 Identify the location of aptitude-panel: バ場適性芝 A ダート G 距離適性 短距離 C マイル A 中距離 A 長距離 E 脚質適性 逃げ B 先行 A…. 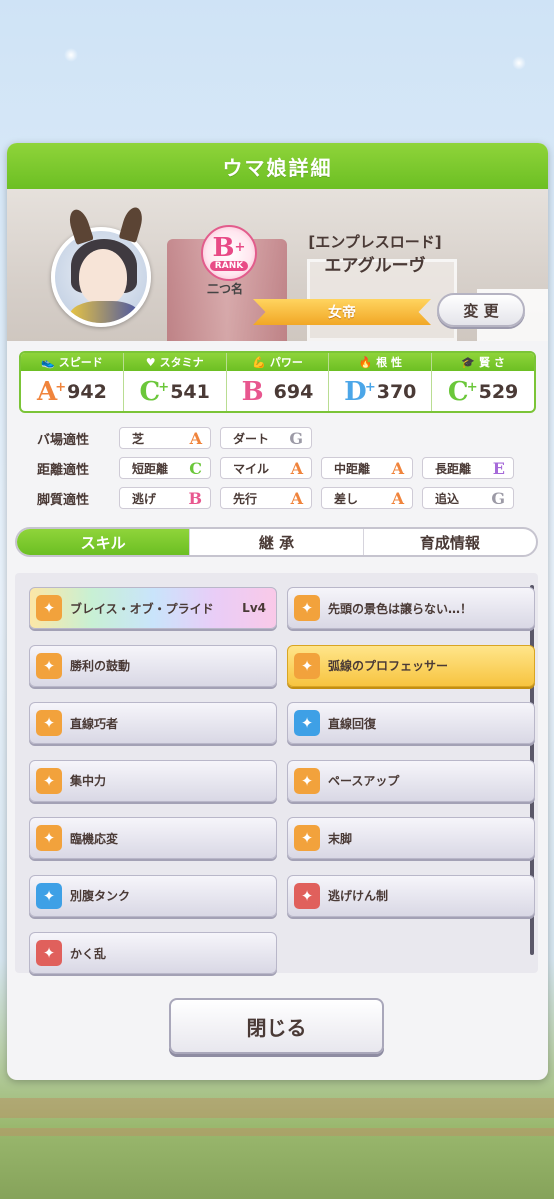
(277, 468).